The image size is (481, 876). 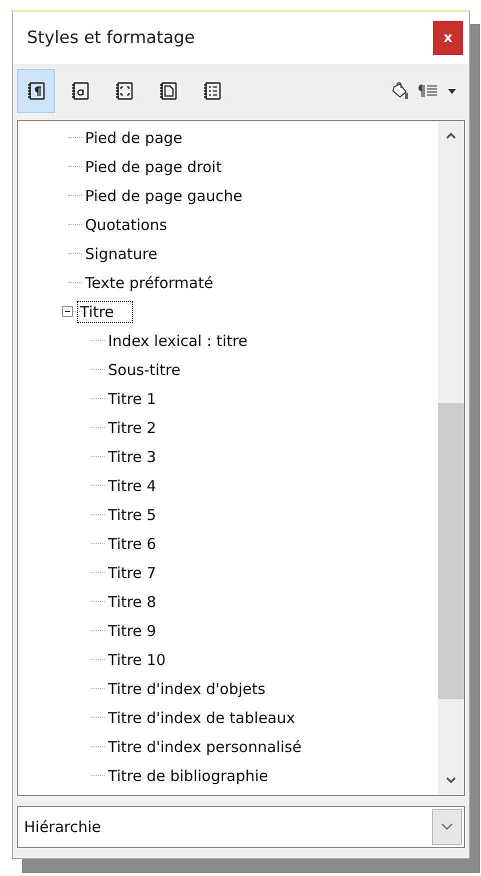 I want to click on collapse-icon, so click(x=67, y=311).